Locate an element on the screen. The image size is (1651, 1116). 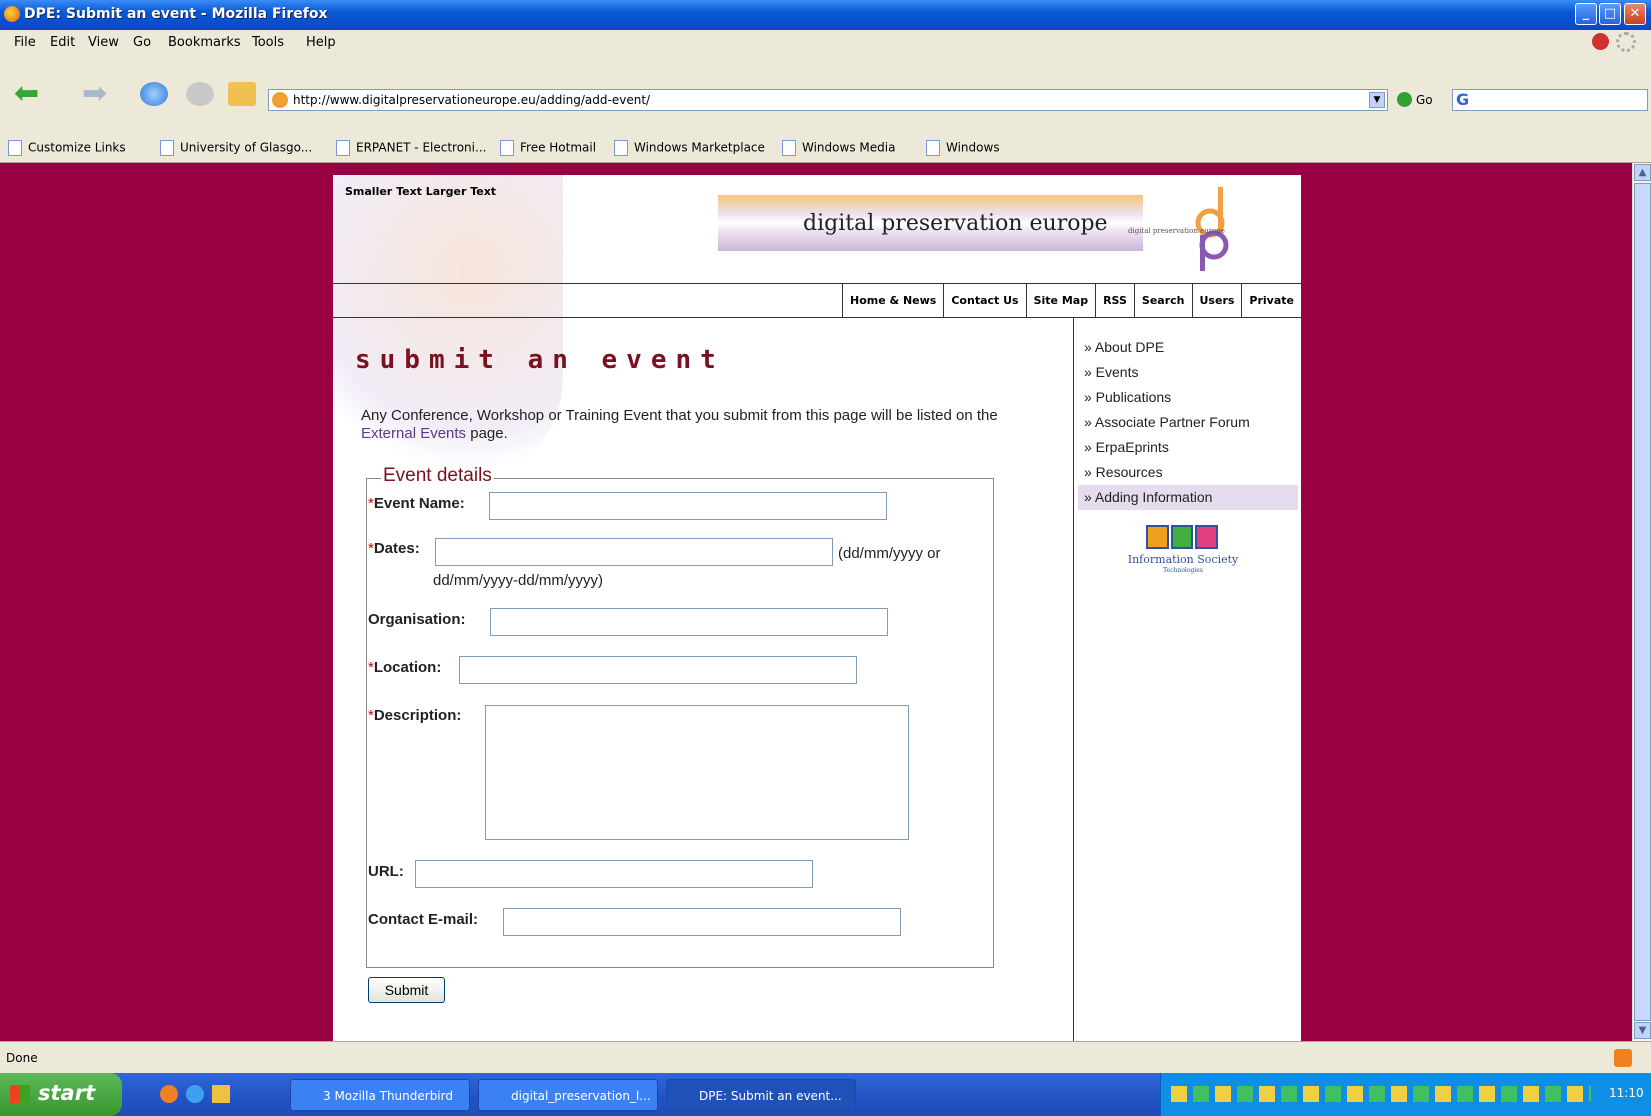
menu-file: File is located at coordinates (25, 42).